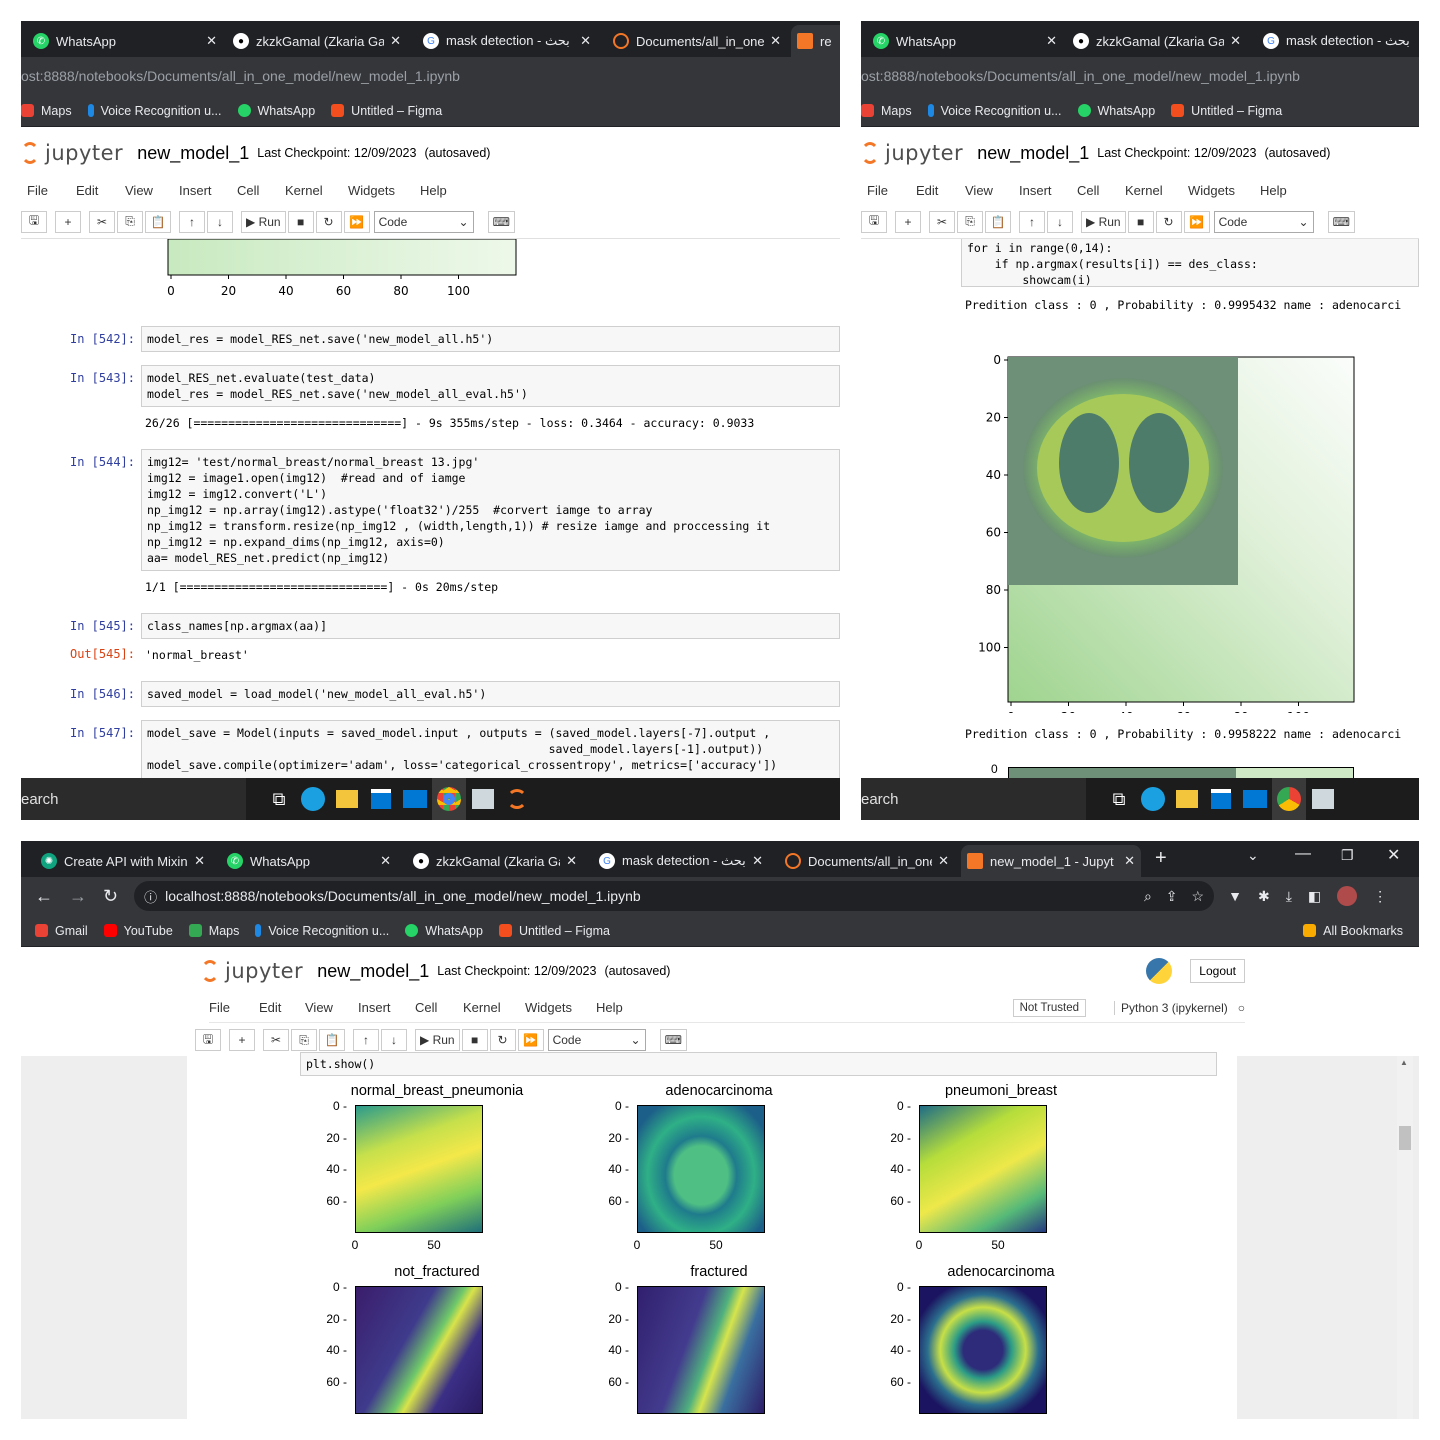  I want to click on restore-icon: ❐, so click(1347, 855).